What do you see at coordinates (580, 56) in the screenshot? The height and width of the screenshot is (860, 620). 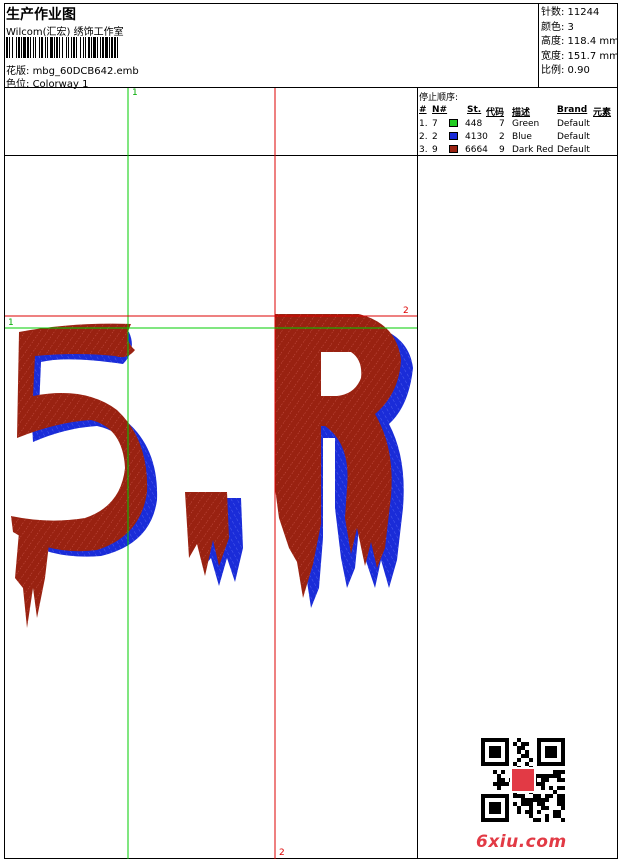 I see `stat-width: 宽度: 151.7 mm` at bounding box center [580, 56].